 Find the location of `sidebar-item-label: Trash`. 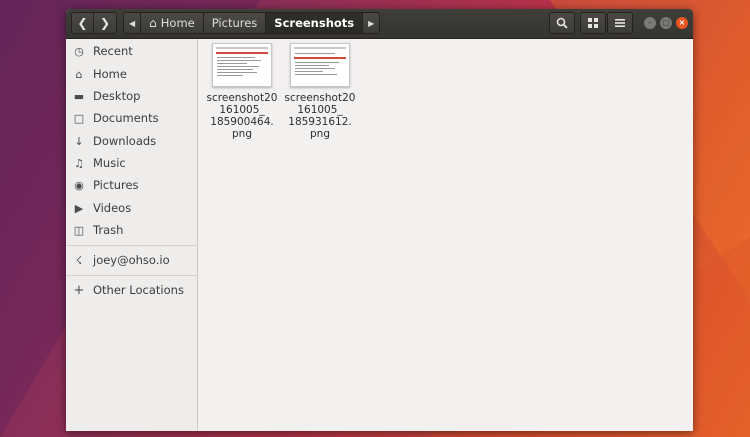

sidebar-item-label: Trash is located at coordinates (108, 230).